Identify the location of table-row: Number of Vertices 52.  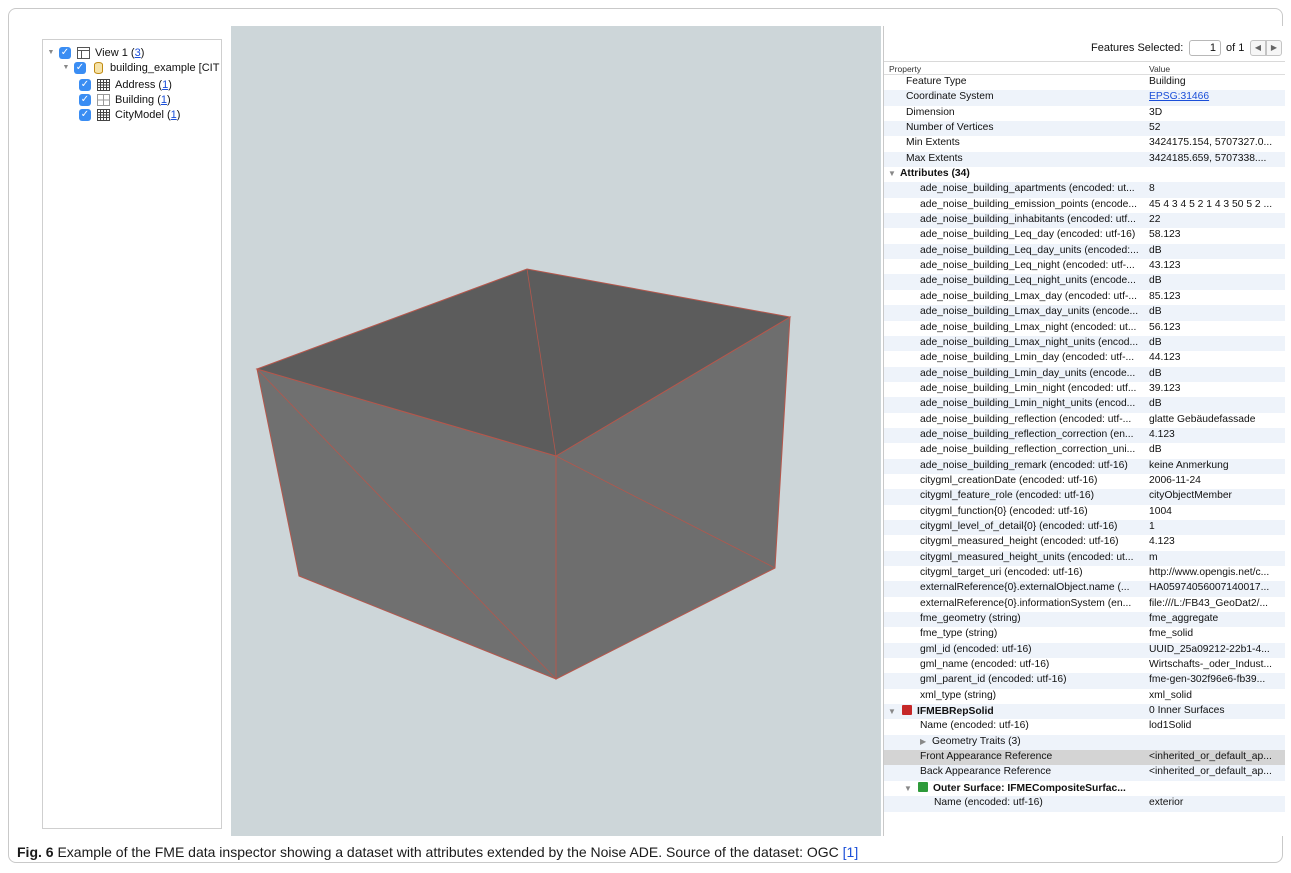
(1084, 129).